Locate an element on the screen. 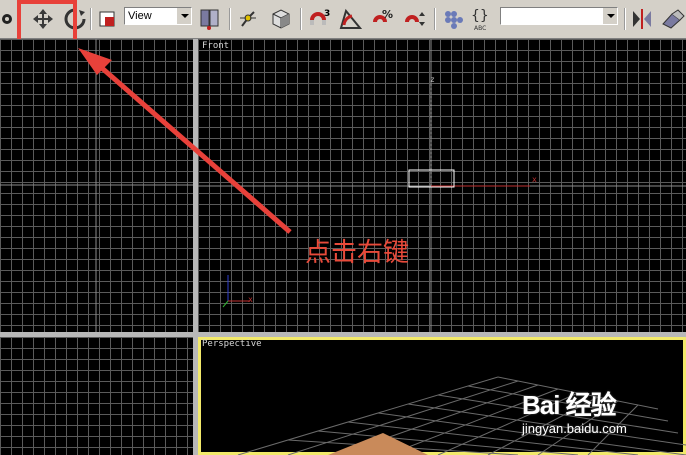  watermark-logo: Bai 经验 is located at coordinates (569, 405).